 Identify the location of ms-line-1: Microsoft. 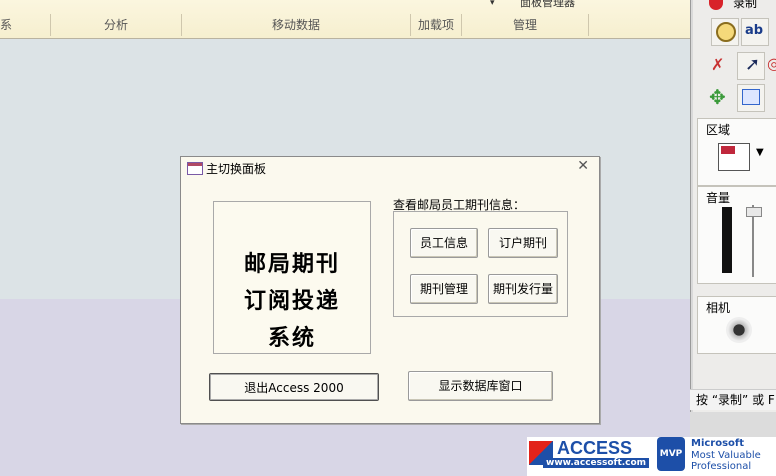
(718, 443).